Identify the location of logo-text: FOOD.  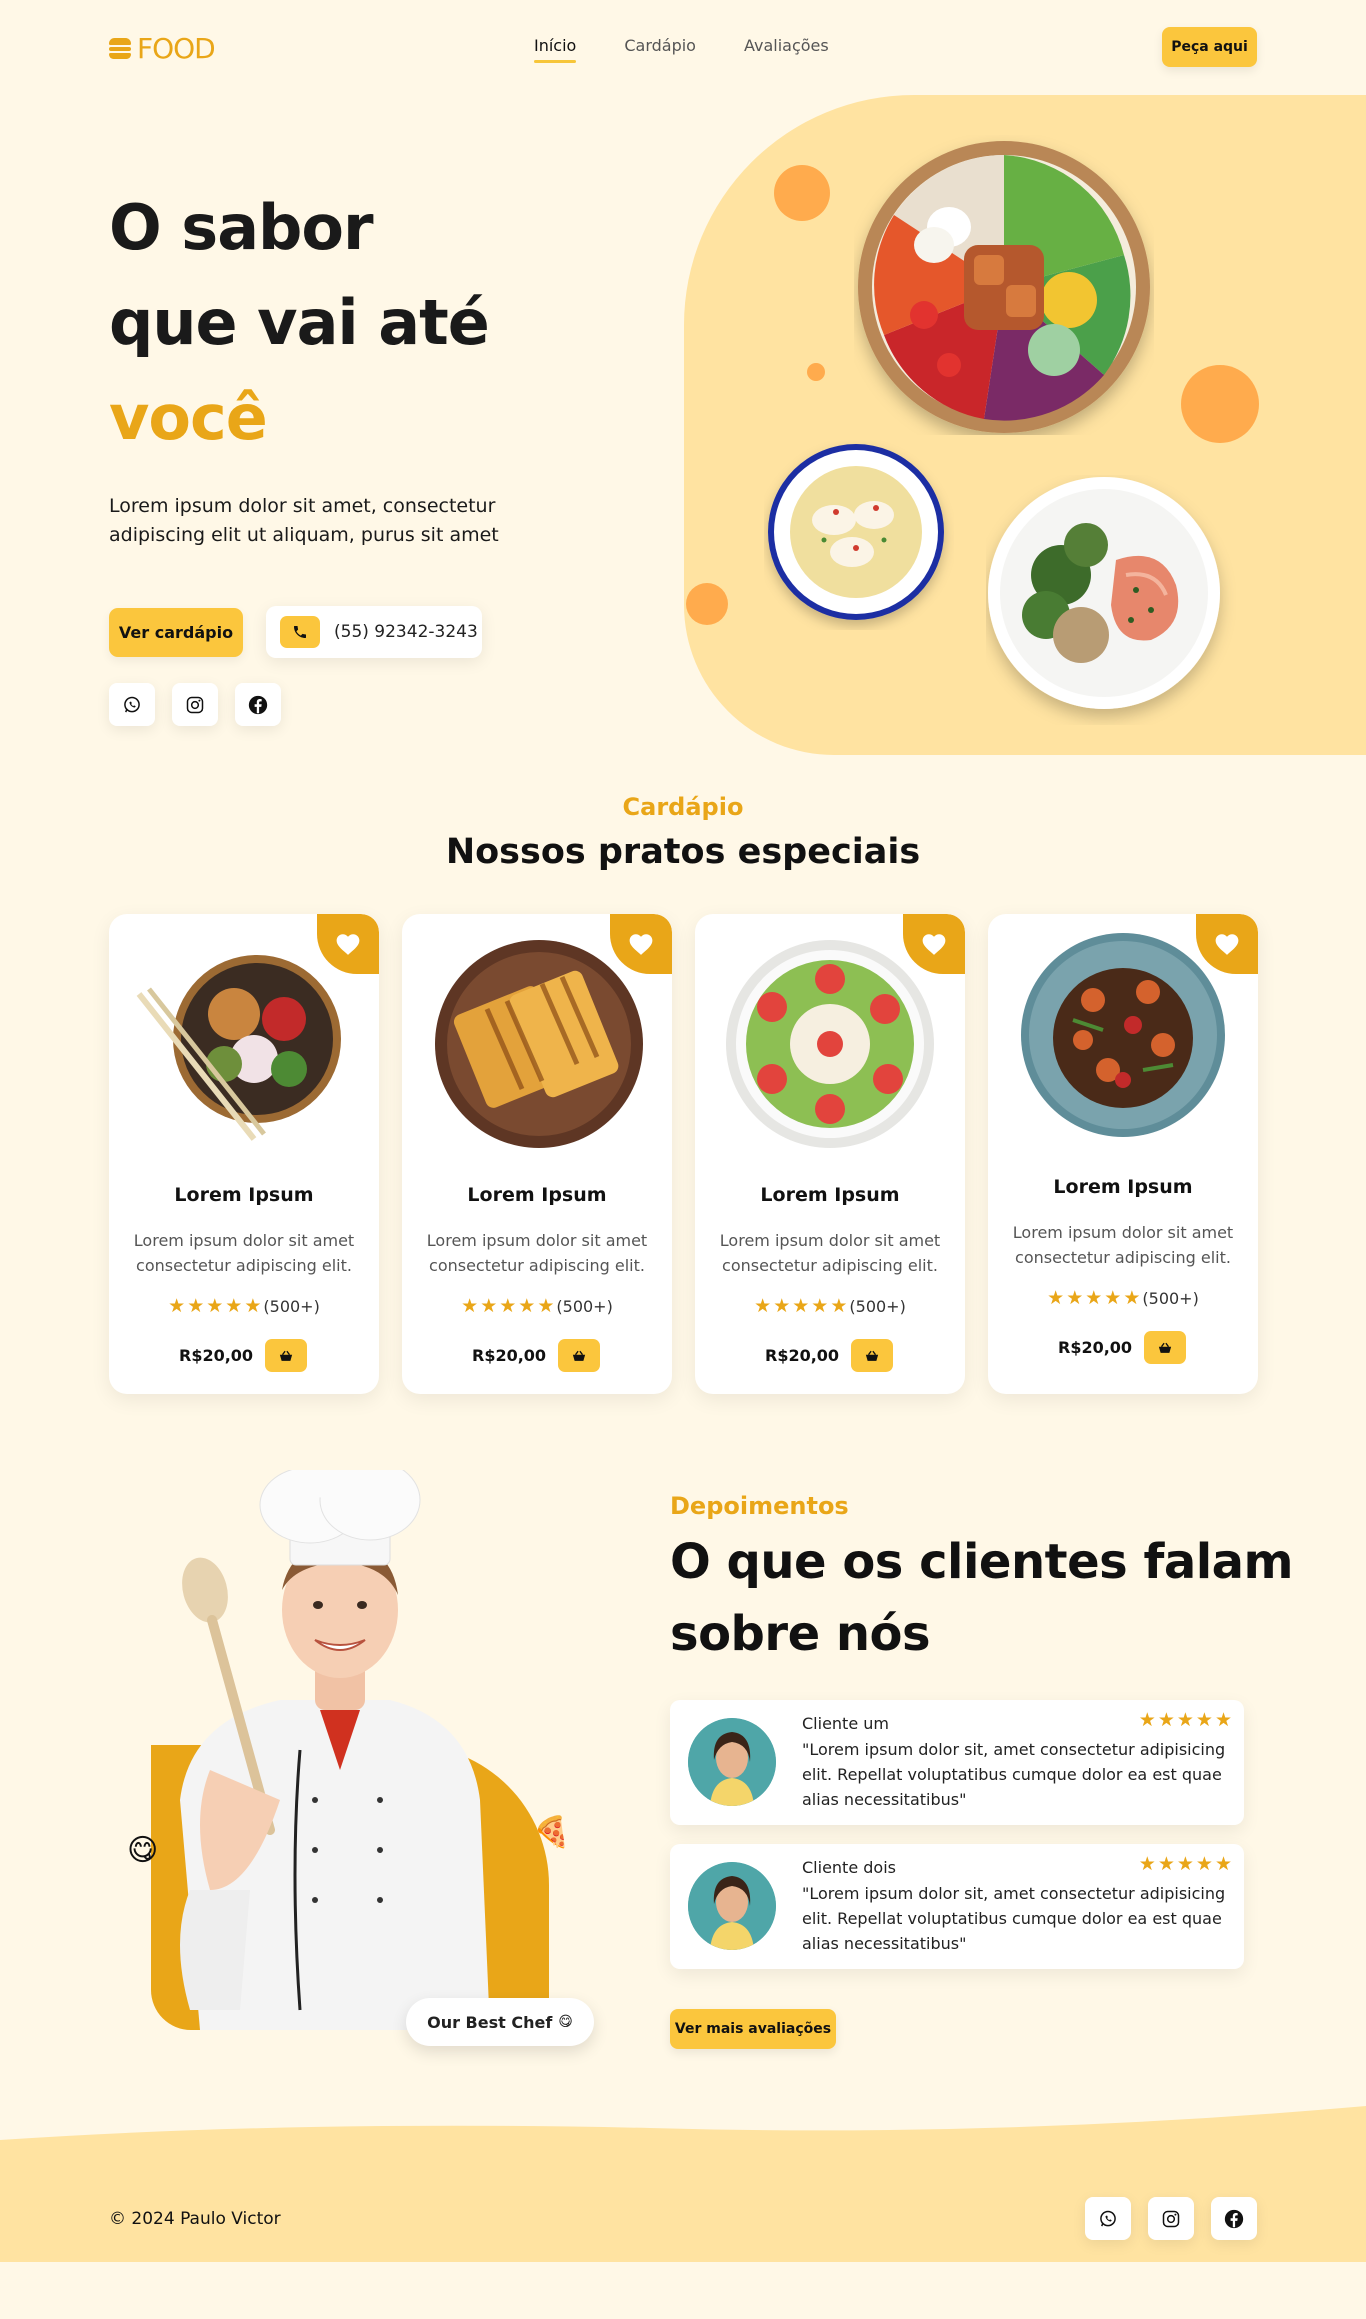
(176, 48).